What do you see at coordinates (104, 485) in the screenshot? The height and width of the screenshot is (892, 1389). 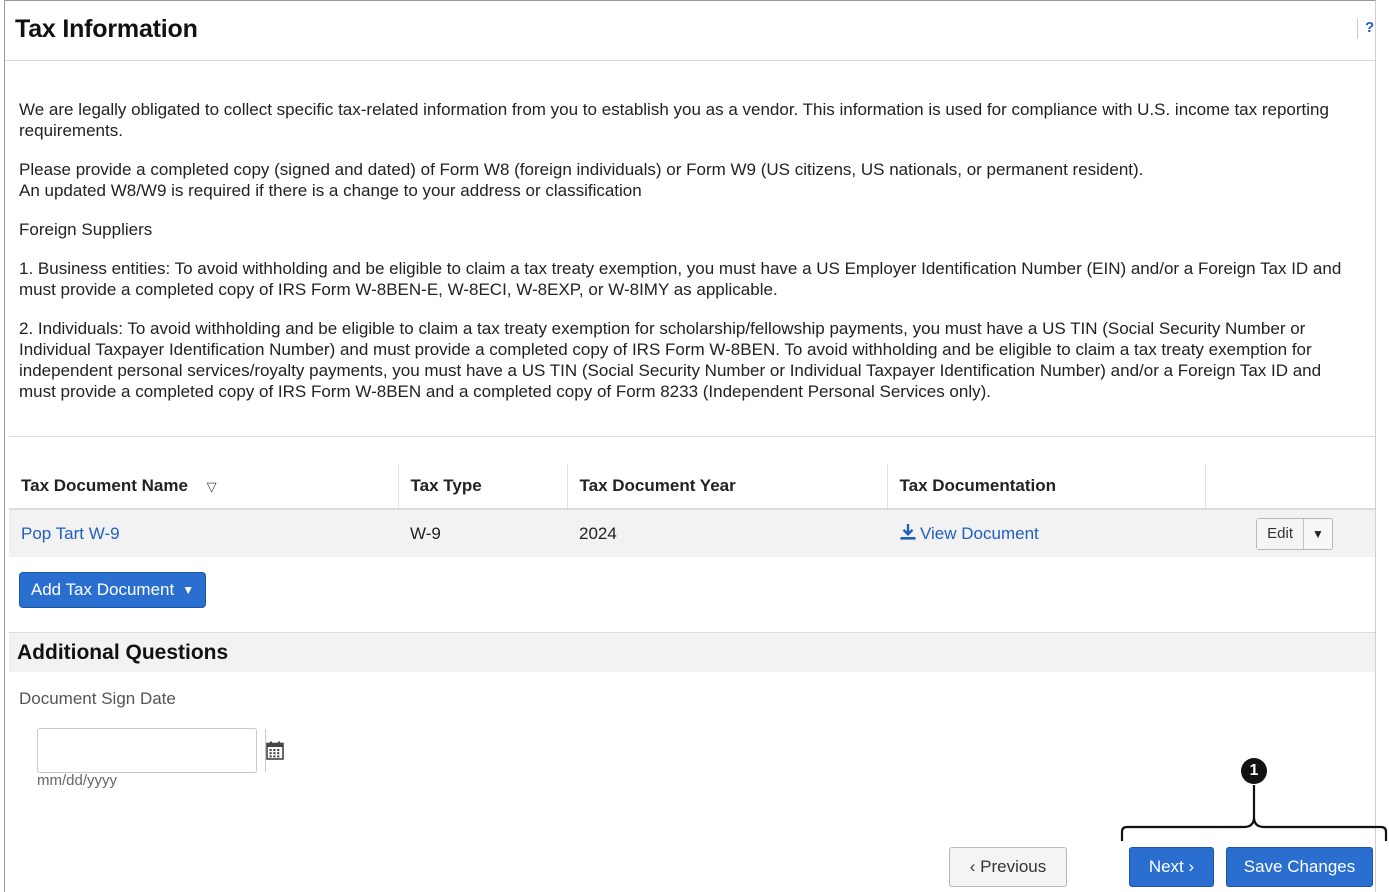 I see `column-header-label: Tax Document Name` at bounding box center [104, 485].